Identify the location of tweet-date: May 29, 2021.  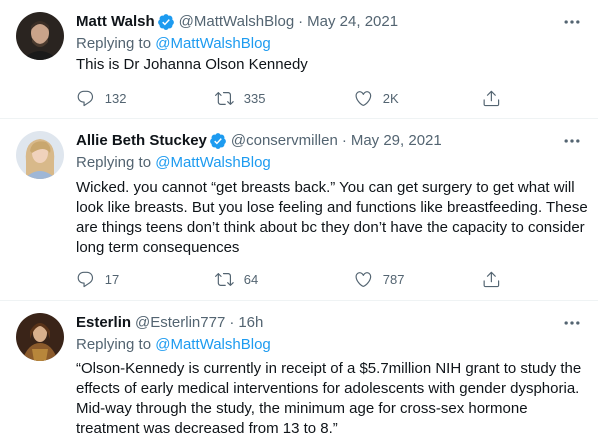
(396, 141).